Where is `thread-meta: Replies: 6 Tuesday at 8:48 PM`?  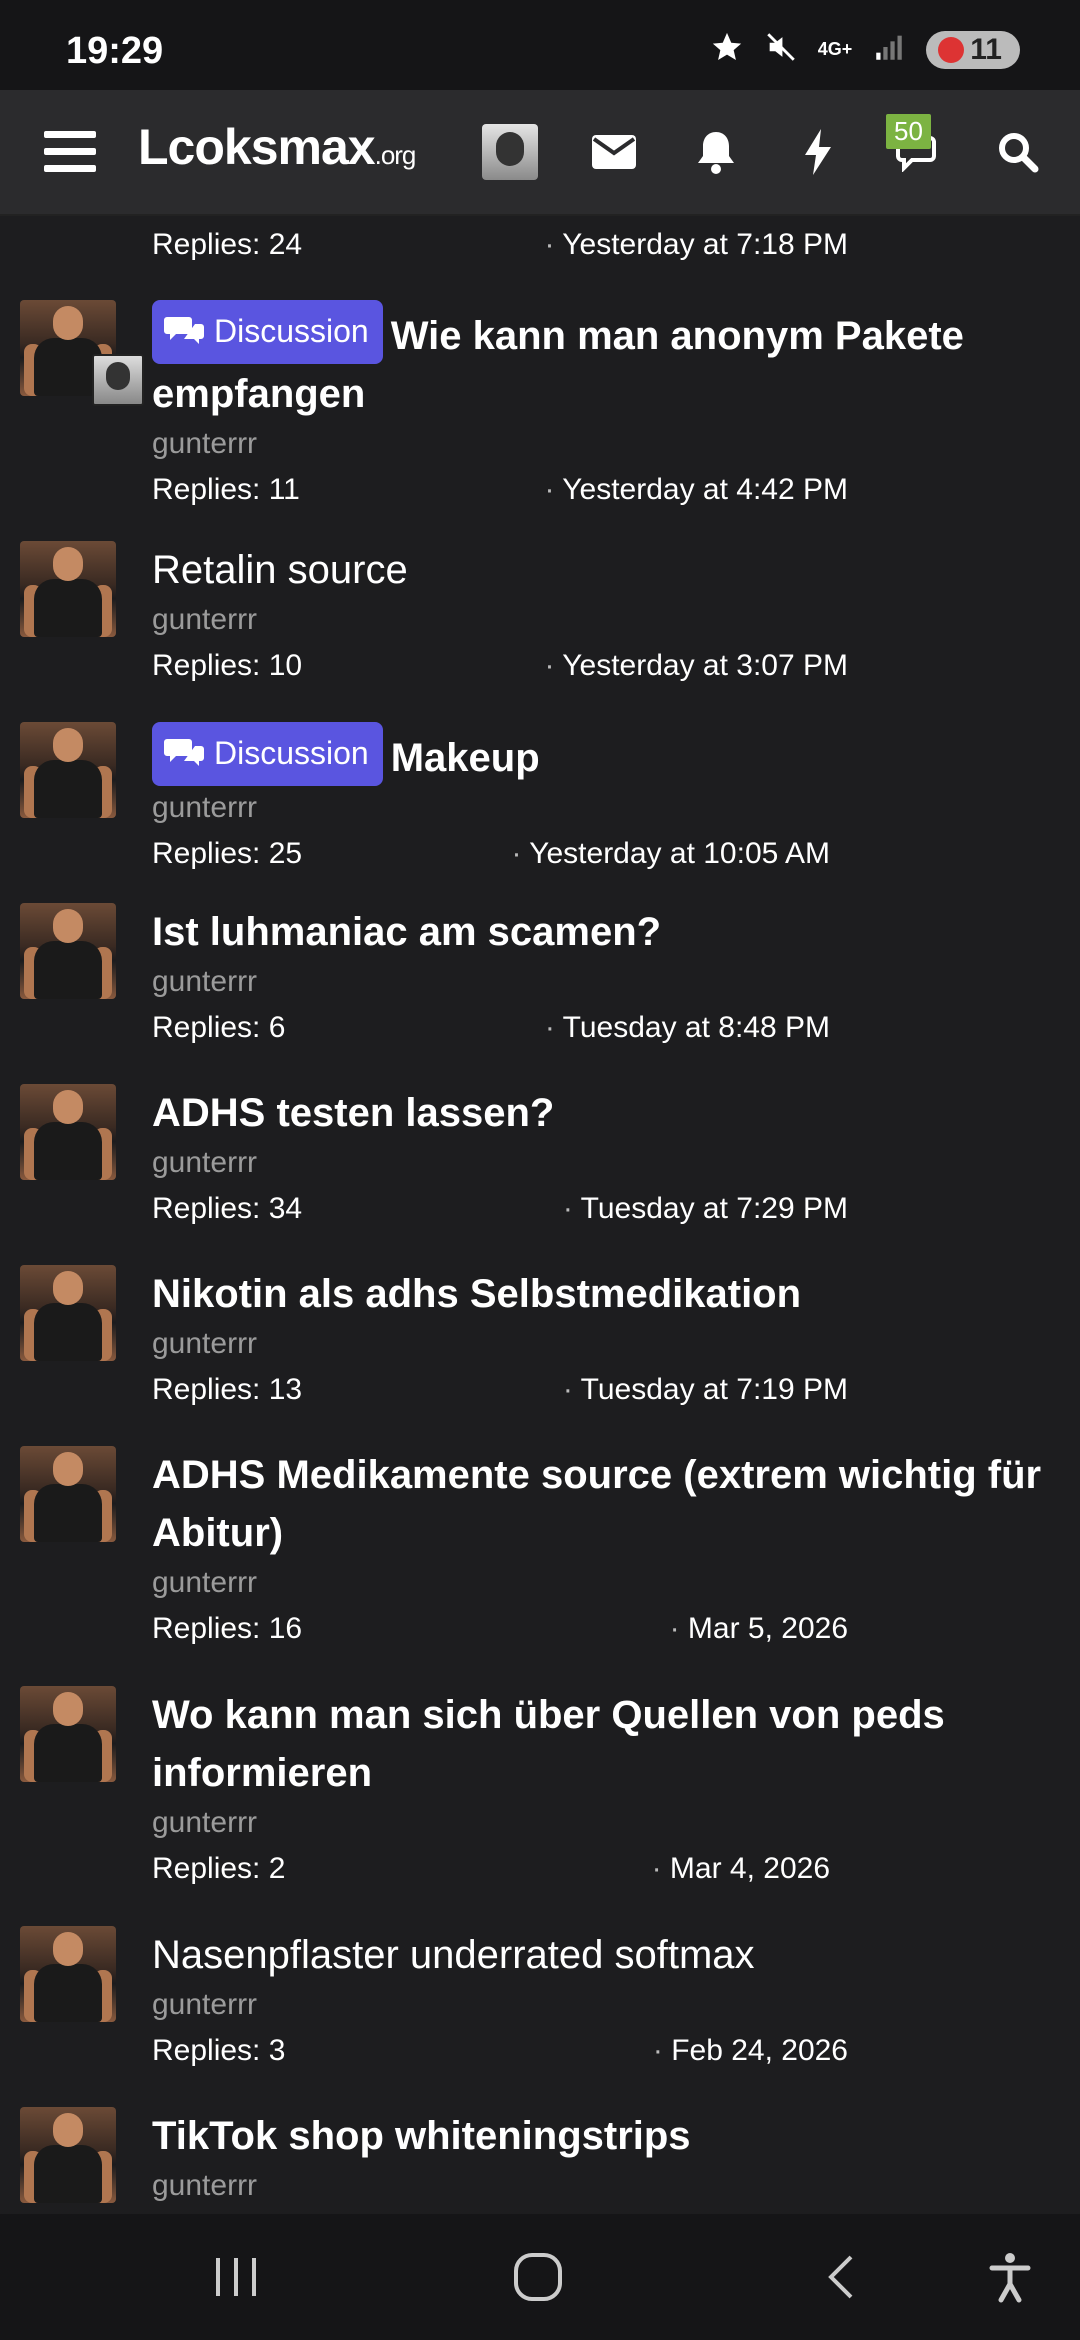
thread-meta: Replies: 6 Tuesday at 8:48 PM is located at coordinates (616, 1033).